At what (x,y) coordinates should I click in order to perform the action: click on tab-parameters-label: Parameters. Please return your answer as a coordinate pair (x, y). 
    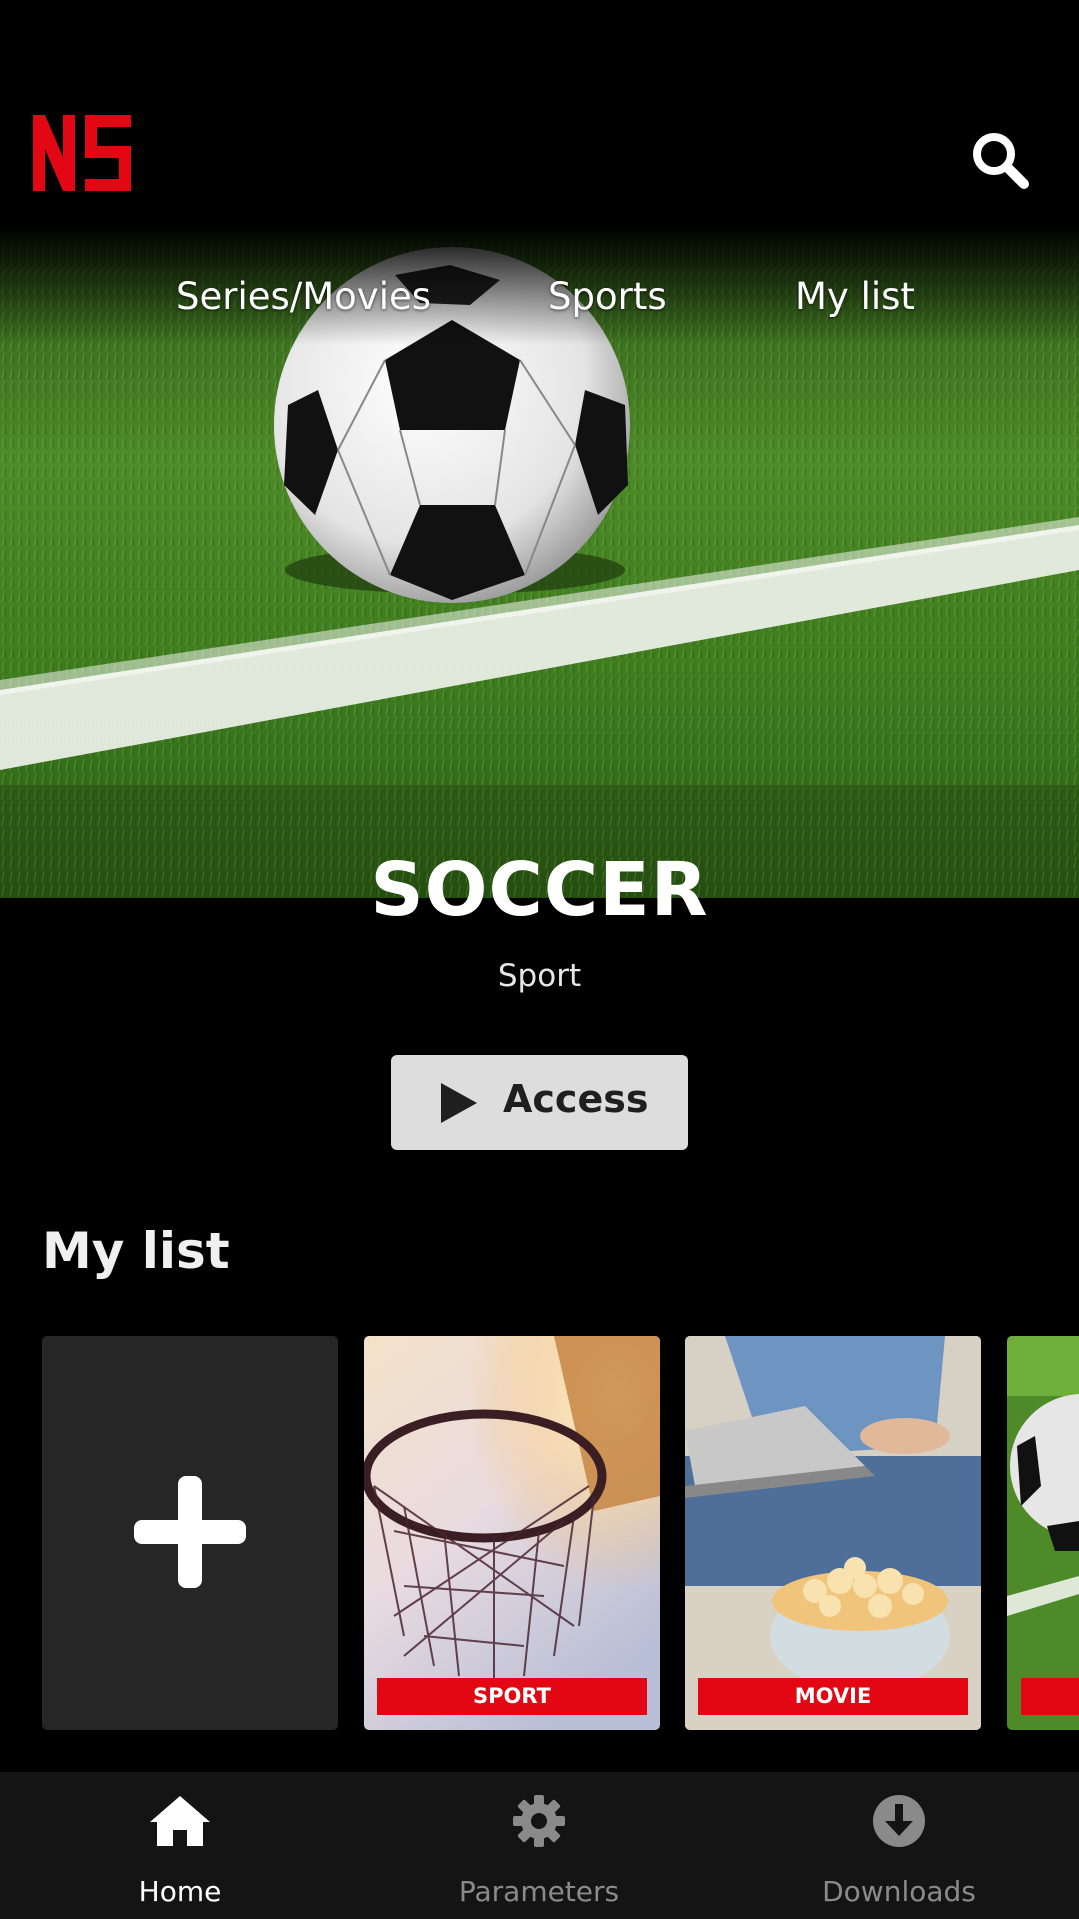
    Looking at the image, I should click on (539, 1891).